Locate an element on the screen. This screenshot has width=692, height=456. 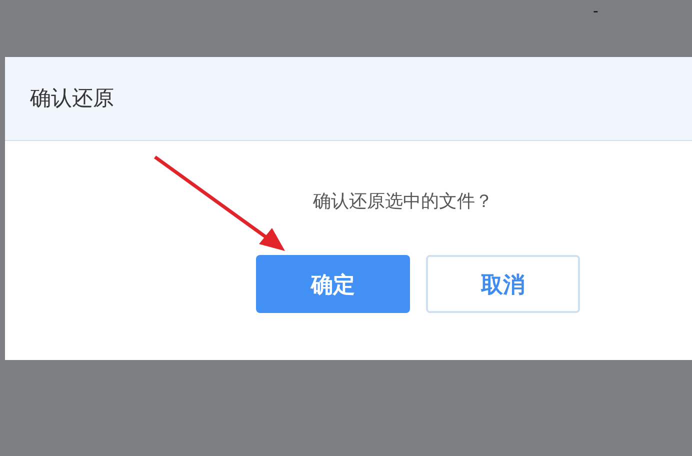
cancel-button: 取消 is located at coordinates (503, 284).